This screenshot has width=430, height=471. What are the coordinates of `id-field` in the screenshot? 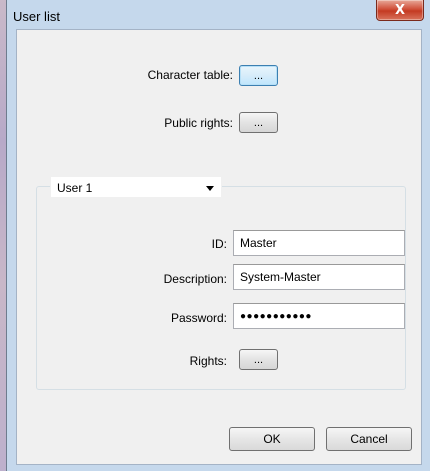 It's located at (319, 243).